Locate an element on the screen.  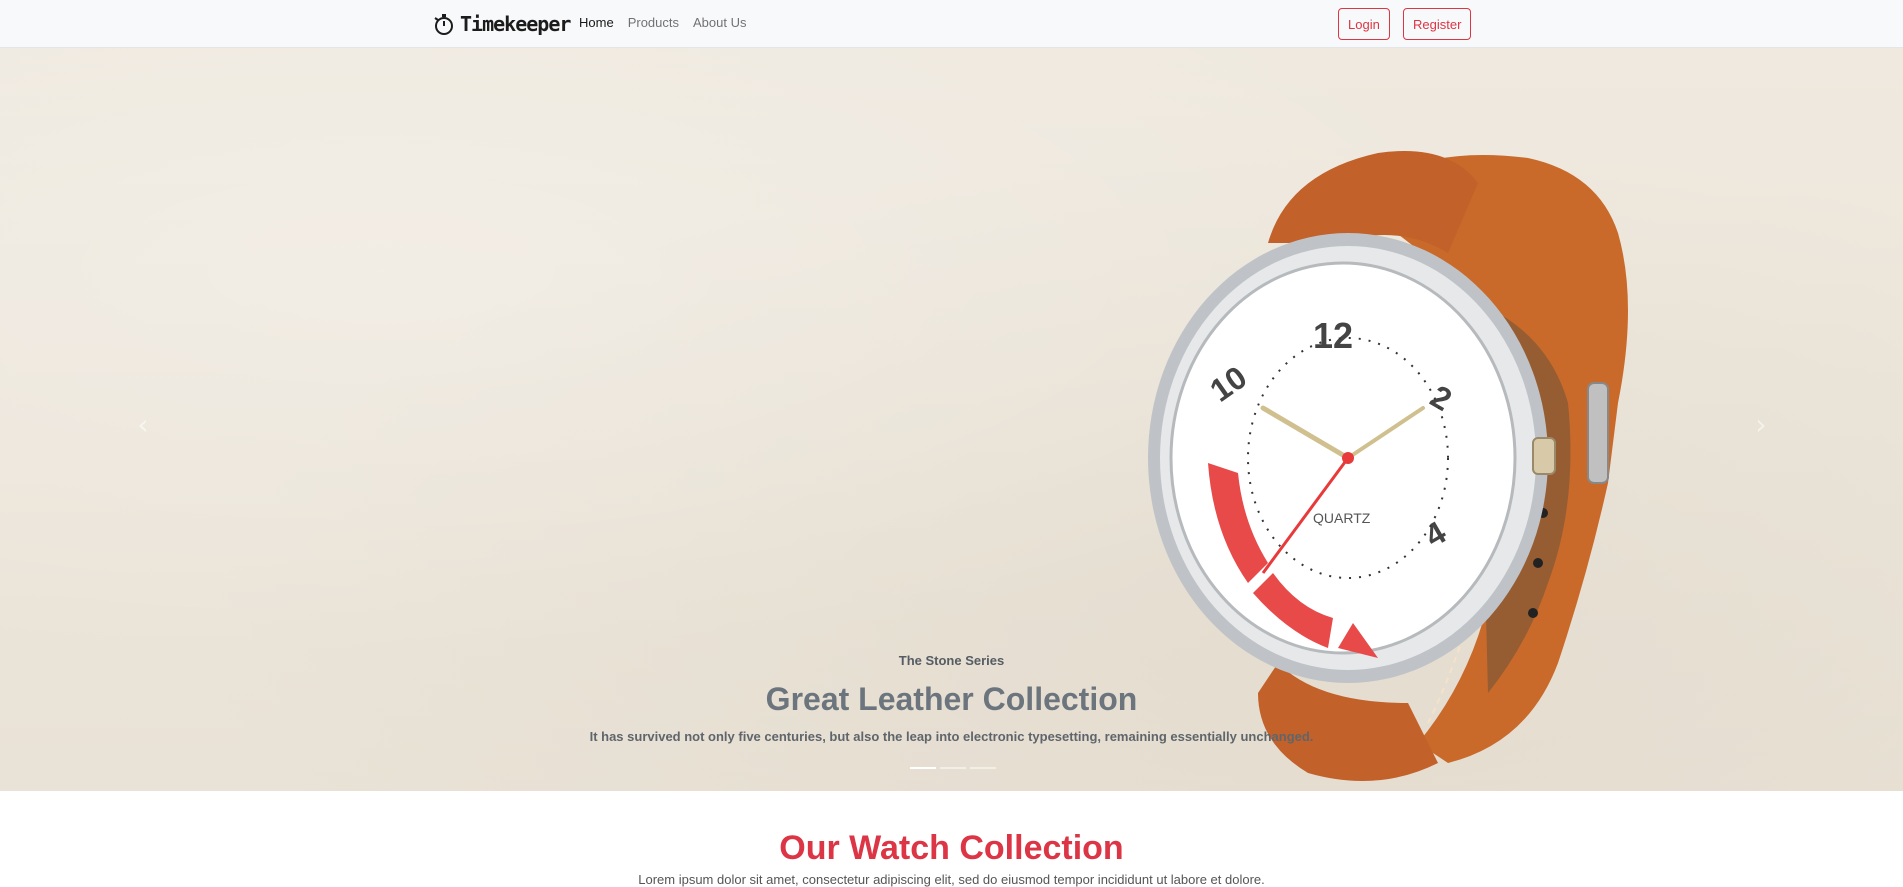
brand-logo: Timekeeper is located at coordinates (501, 24).